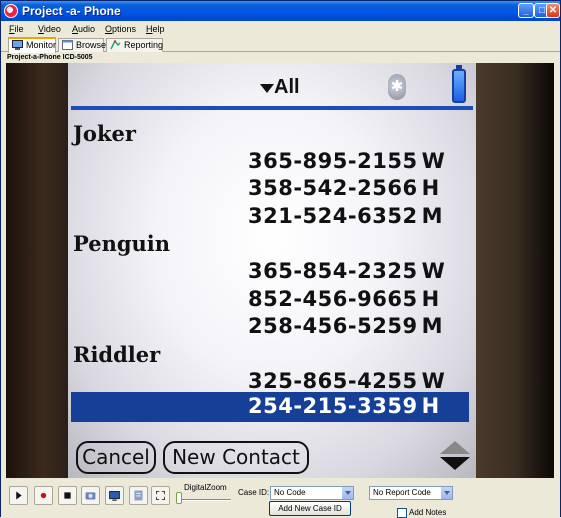 Image resolution: width=561 pixels, height=518 pixels. I want to click on phone-number-row: 325-865-4255 W, so click(346, 381).